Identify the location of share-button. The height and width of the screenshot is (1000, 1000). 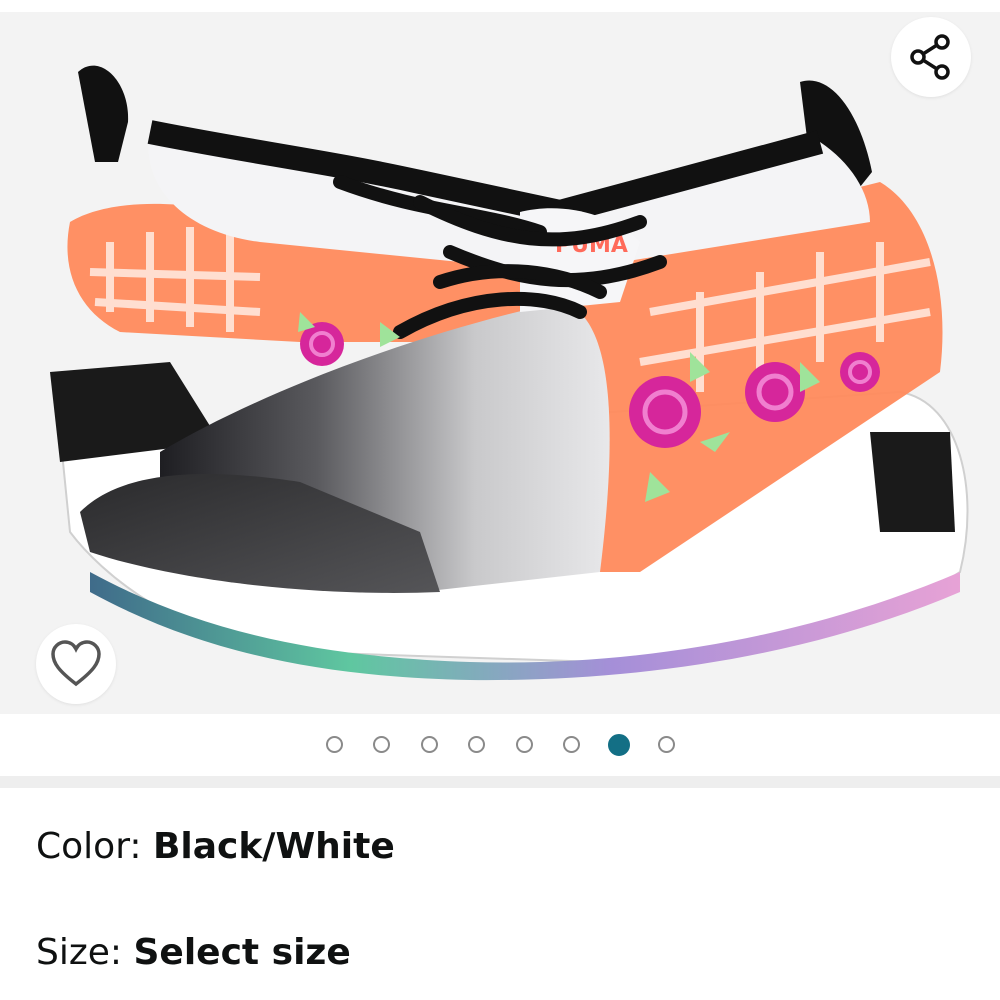
(931, 57).